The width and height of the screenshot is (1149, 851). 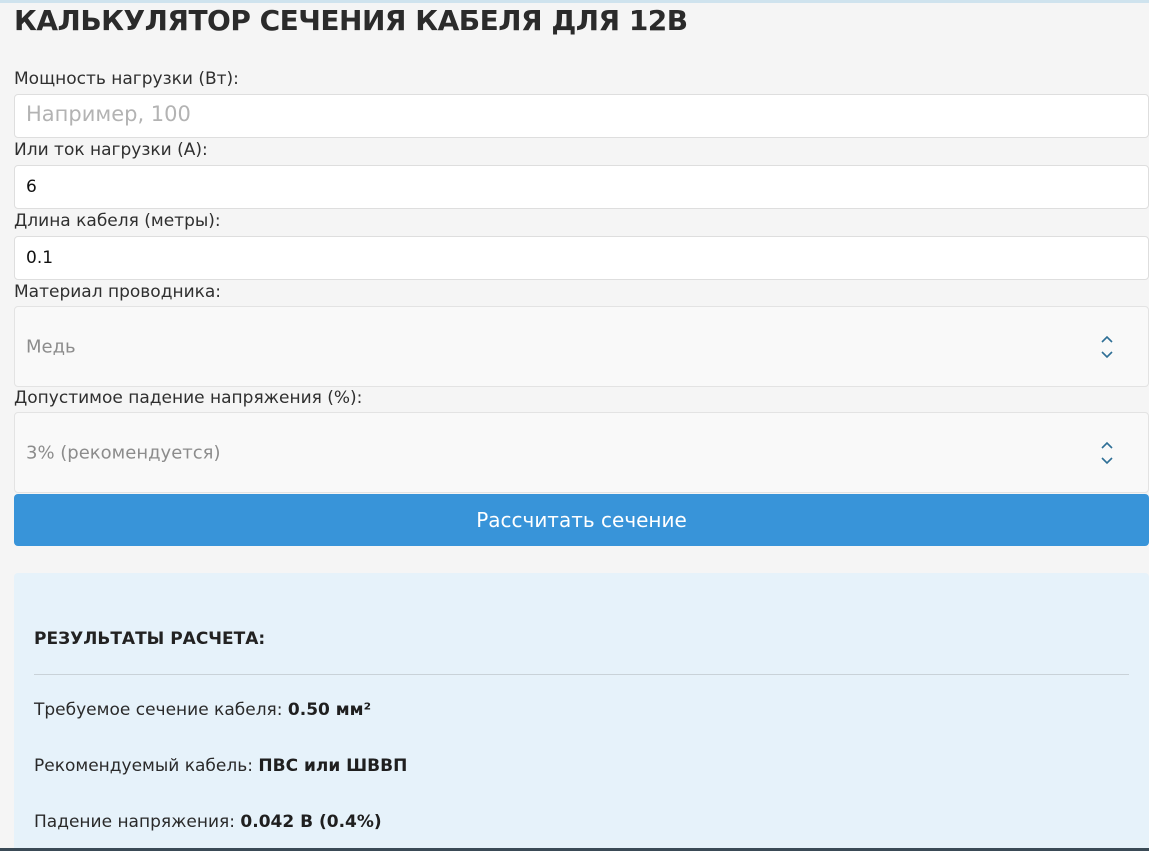 I want to click on result-cross-section: Требуемое сечение кабеля: 0.50 мм², so click(x=202, y=710).